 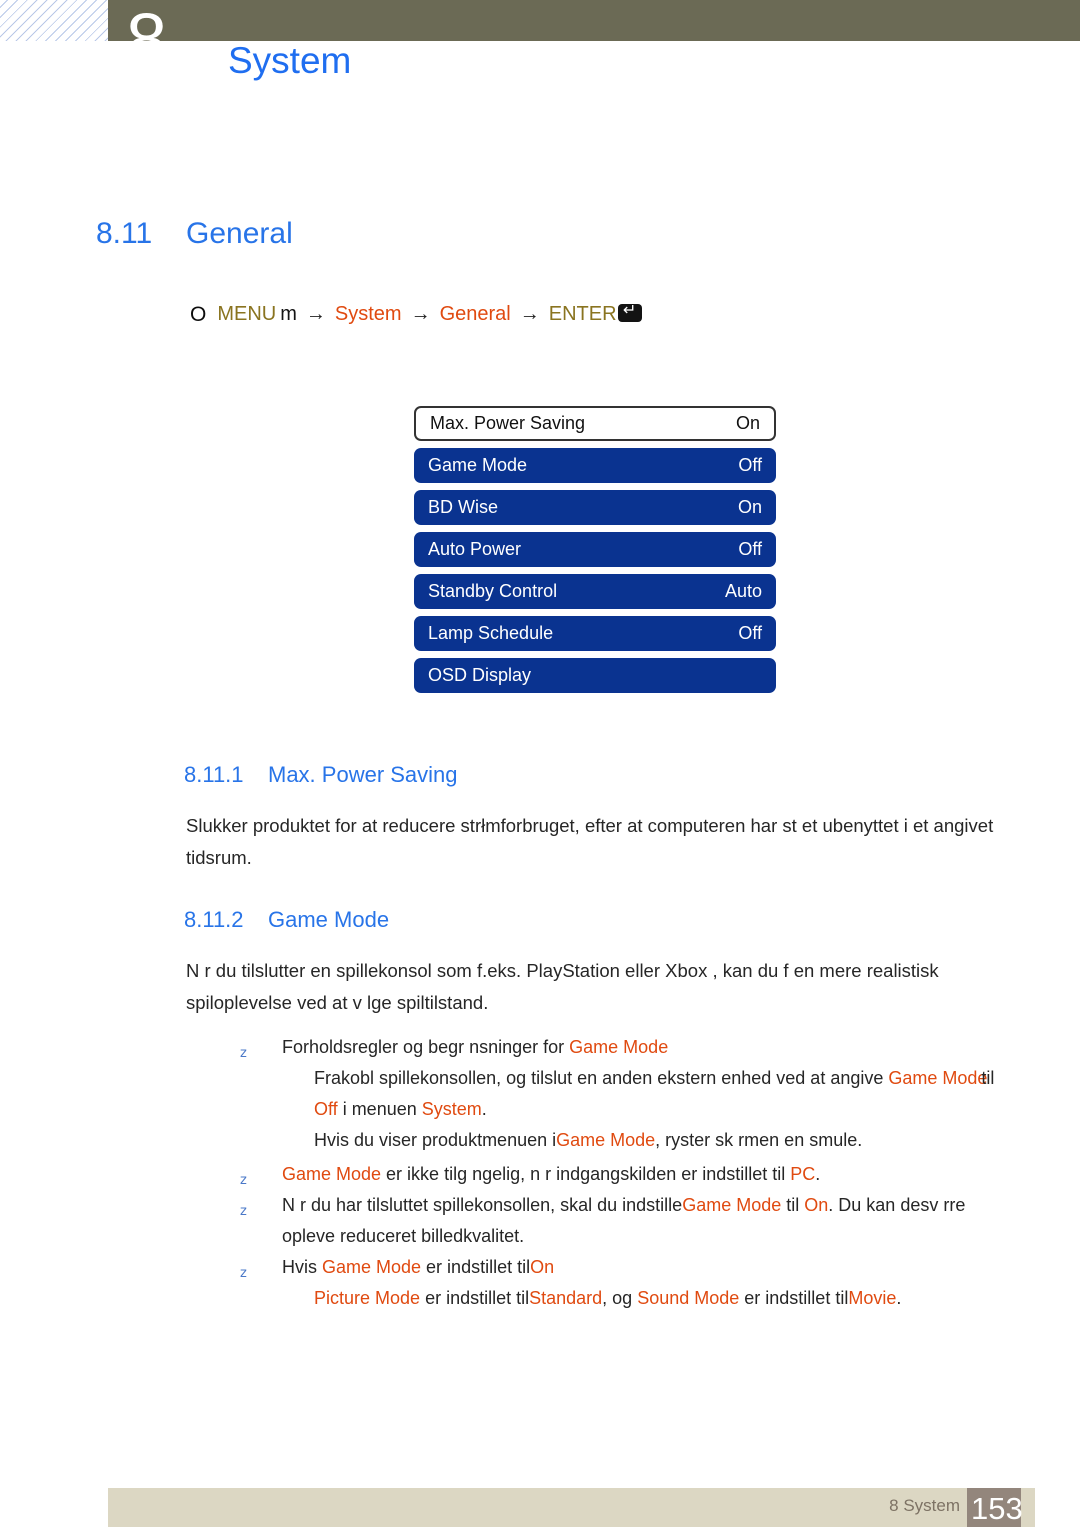 What do you see at coordinates (55, 20) in the screenshot?
I see `corner-hatch-decoration` at bounding box center [55, 20].